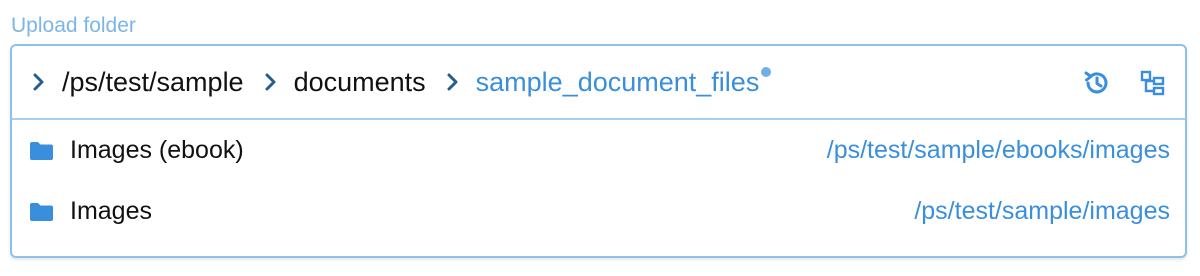 The height and width of the screenshot is (276, 1200). What do you see at coordinates (617, 81) in the screenshot?
I see `breadcrumb-item-label: sample_document_files` at bounding box center [617, 81].